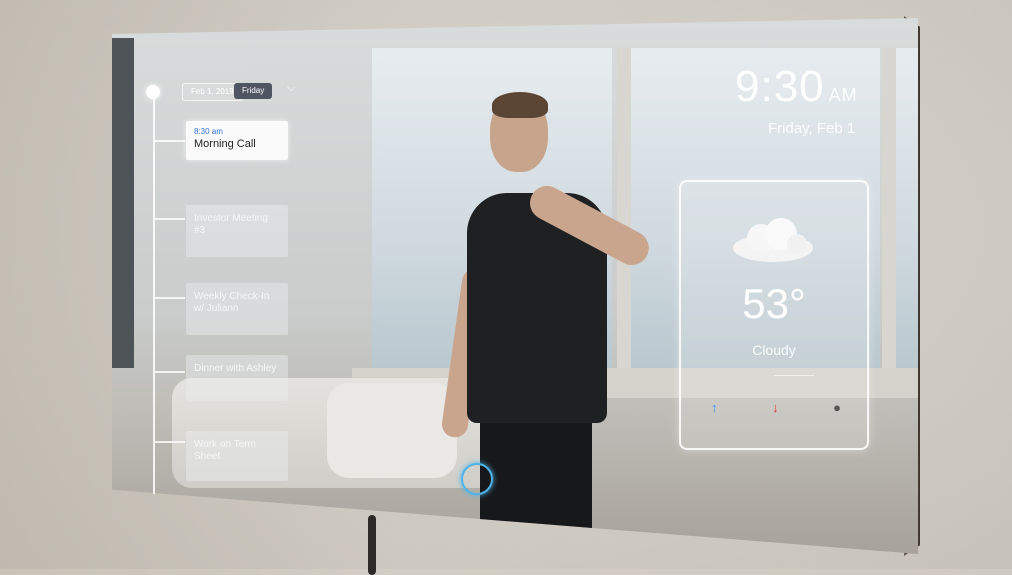  I want to click on timeline-line, so click(154, 294).